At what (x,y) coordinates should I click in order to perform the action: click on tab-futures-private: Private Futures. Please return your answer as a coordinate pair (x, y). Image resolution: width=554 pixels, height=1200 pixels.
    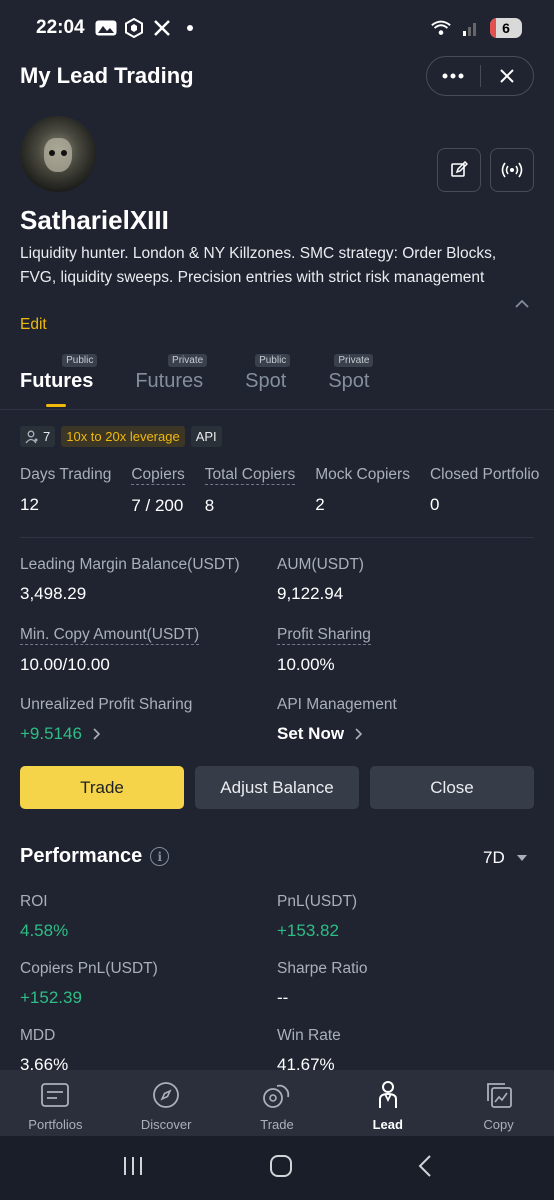
    Looking at the image, I should click on (171, 381).